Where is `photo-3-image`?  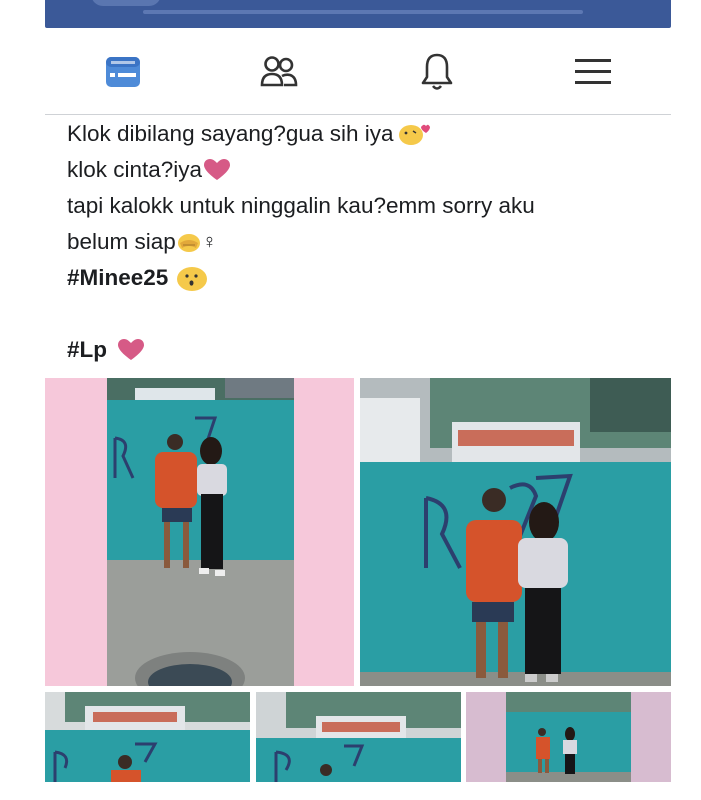
photo-3-image is located at coordinates (147, 737).